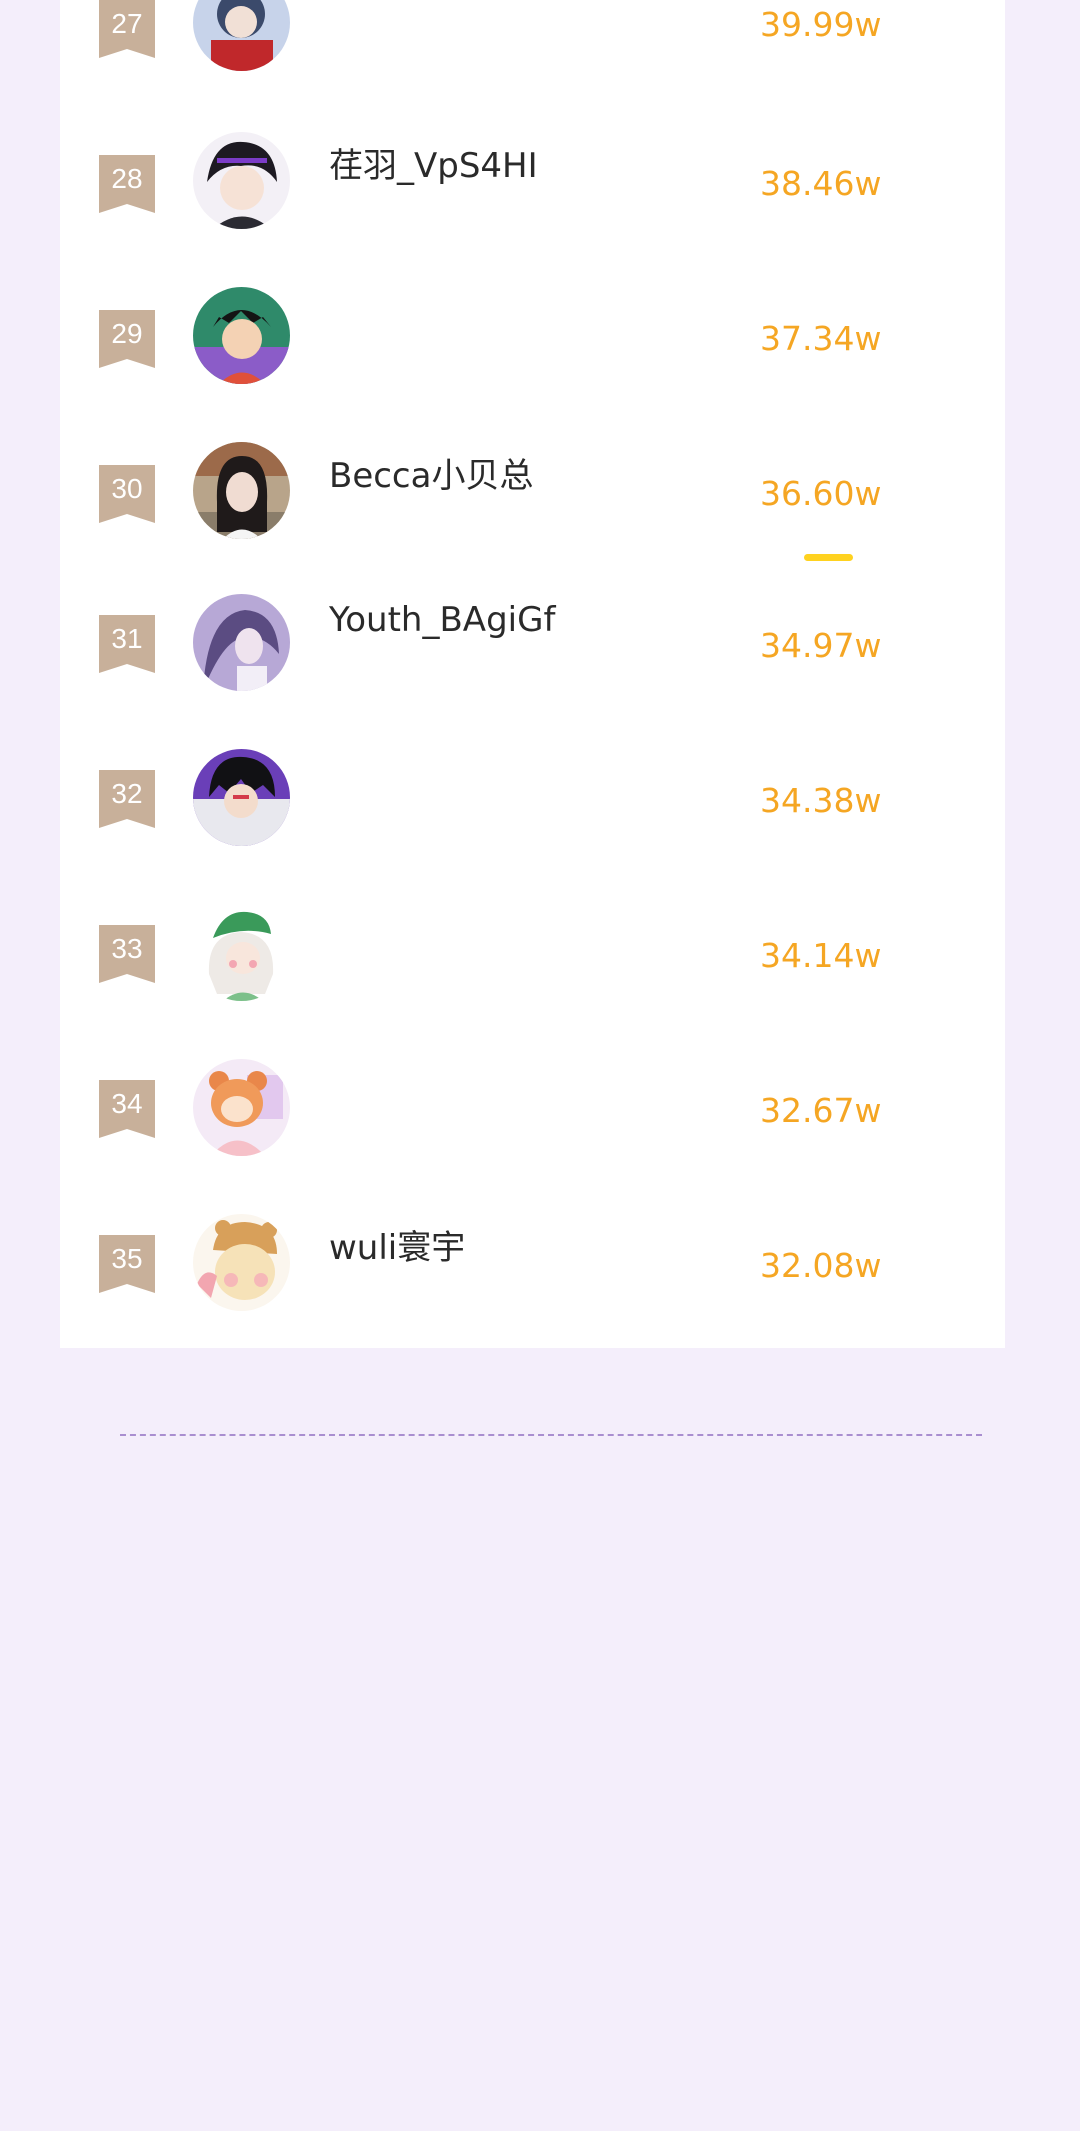  What do you see at coordinates (532, 797) in the screenshot?
I see `leaderboard-row: 32 34.38w` at bounding box center [532, 797].